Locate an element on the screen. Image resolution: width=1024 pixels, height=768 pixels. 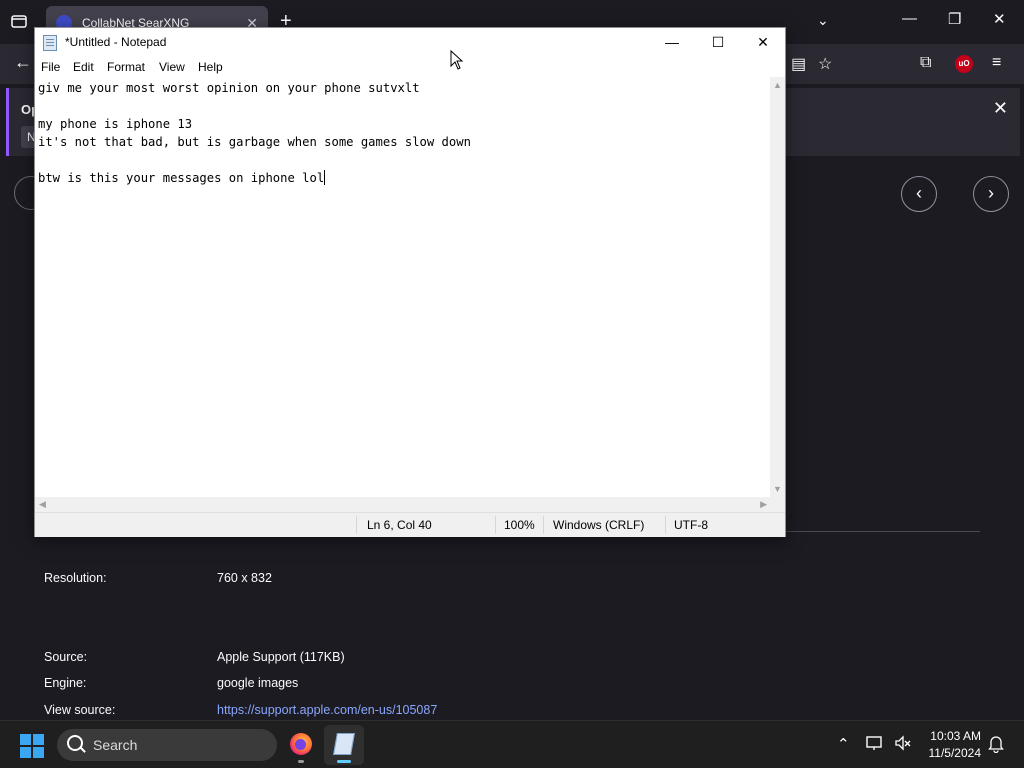
menu-file: File is located at coordinates (50, 67).